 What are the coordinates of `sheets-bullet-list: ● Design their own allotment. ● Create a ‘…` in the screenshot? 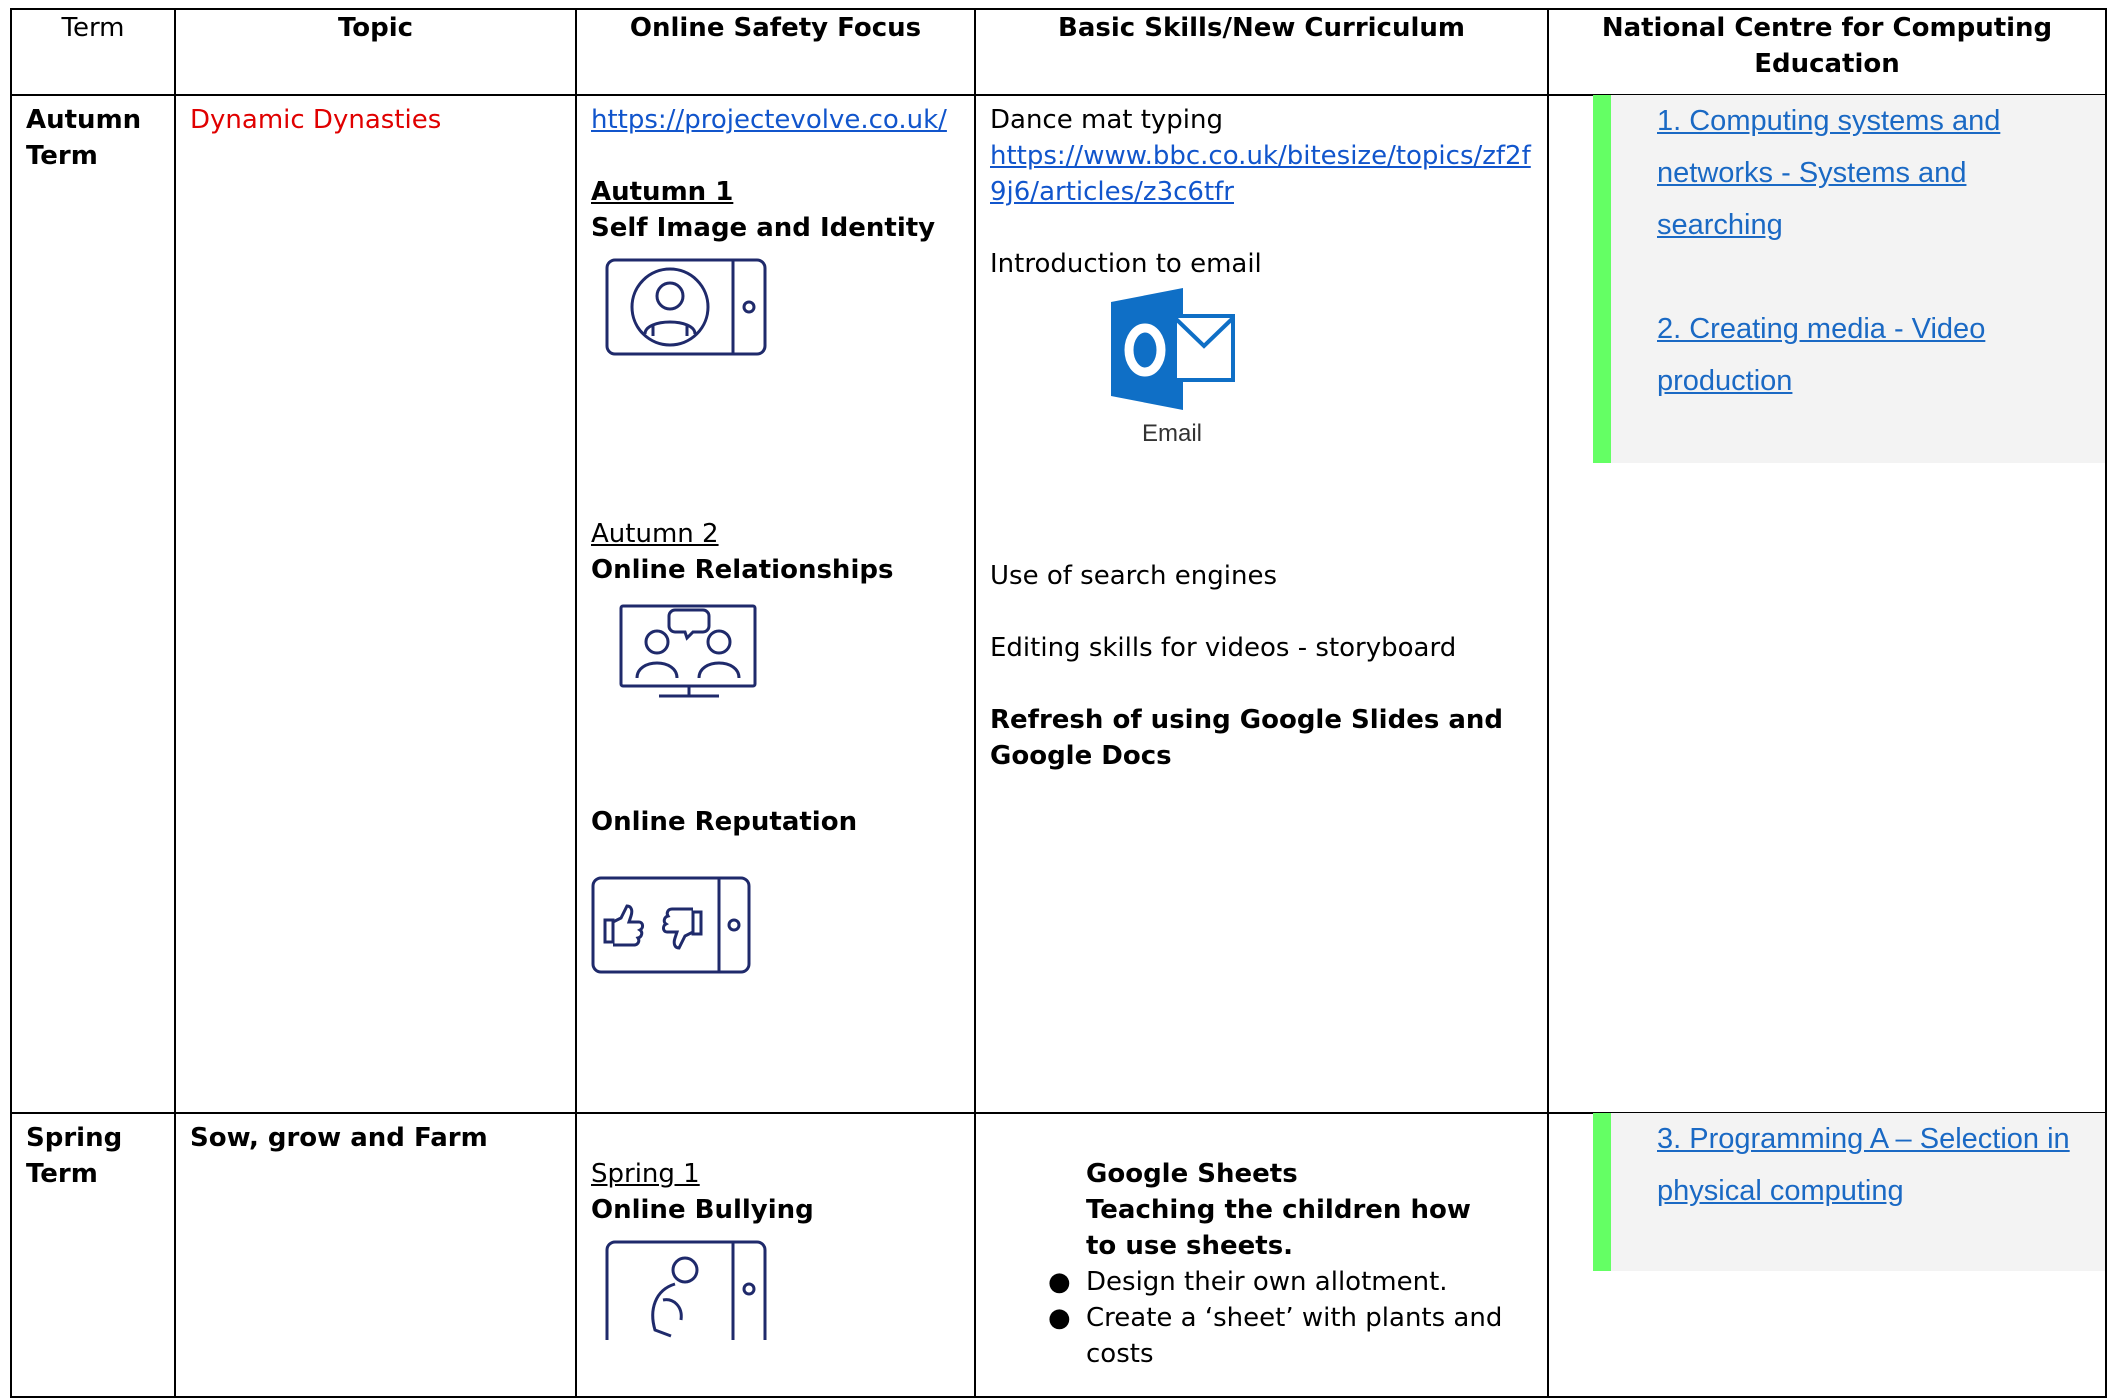 It's located at (1290, 1318).